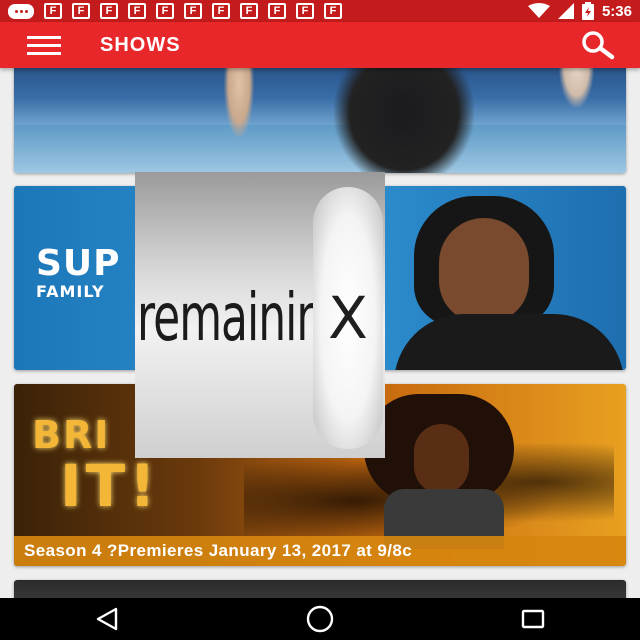  I want to click on wifi-icon, so click(538, 10).